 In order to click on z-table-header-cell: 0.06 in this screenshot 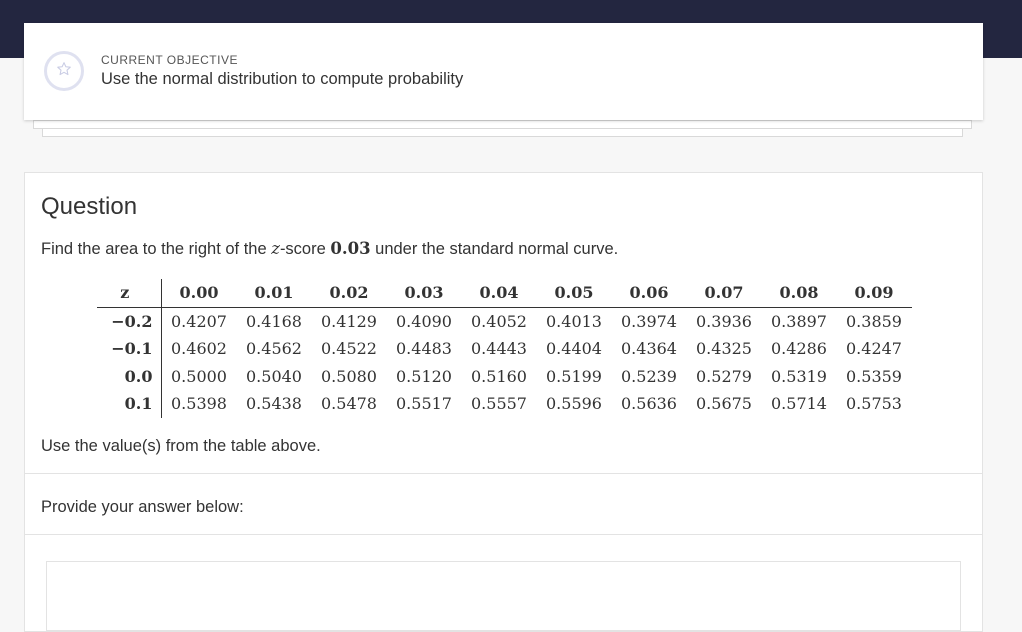, I will do `click(649, 293)`.